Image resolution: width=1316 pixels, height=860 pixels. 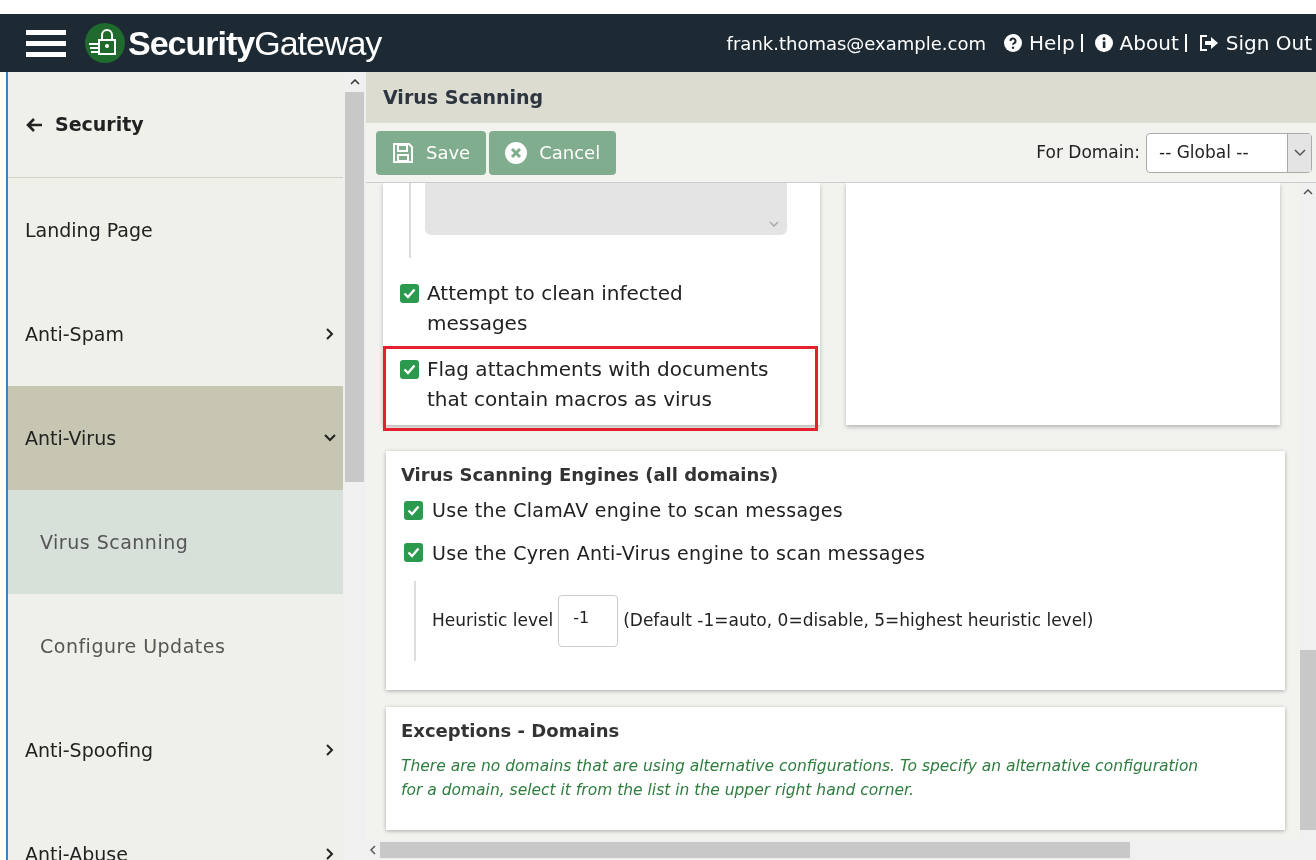 What do you see at coordinates (105, 43) in the screenshot?
I see `padlock-logo-icon` at bounding box center [105, 43].